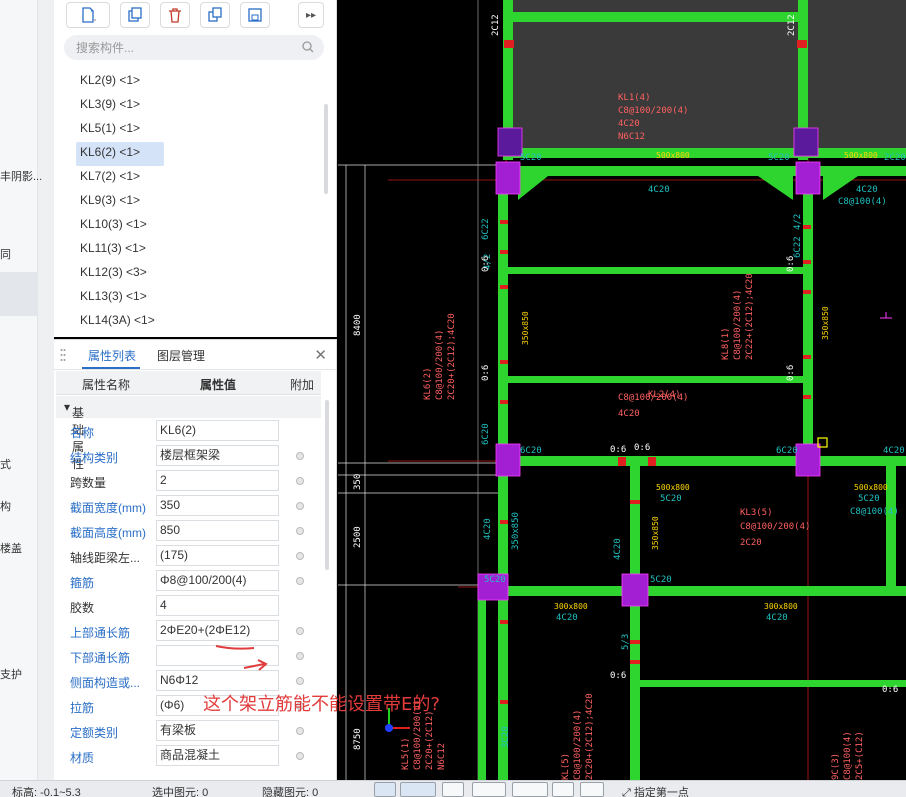  Describe the element at coordinates (175, 15) in the screenshot. I see `delete-component-button` at that location.